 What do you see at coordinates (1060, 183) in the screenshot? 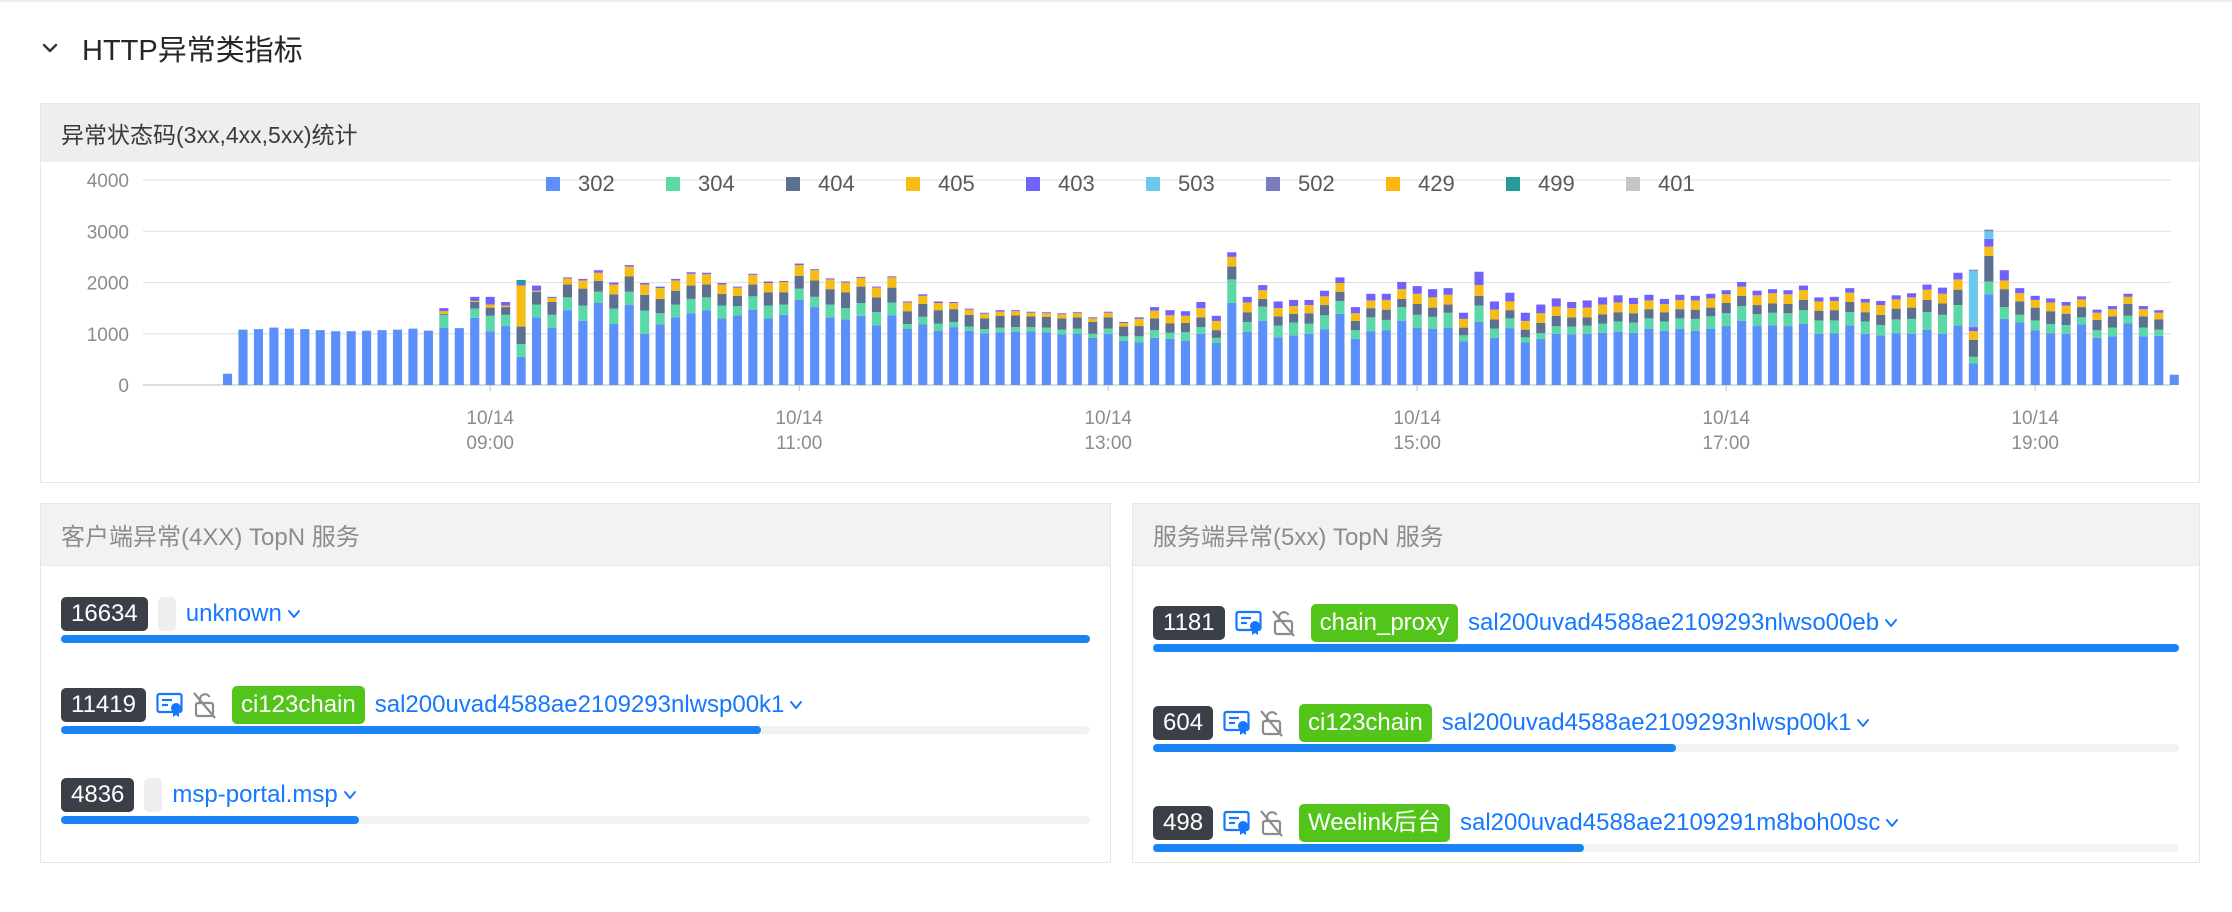
I see `legend-item-403: 403` at bounding box center [1060, 183].